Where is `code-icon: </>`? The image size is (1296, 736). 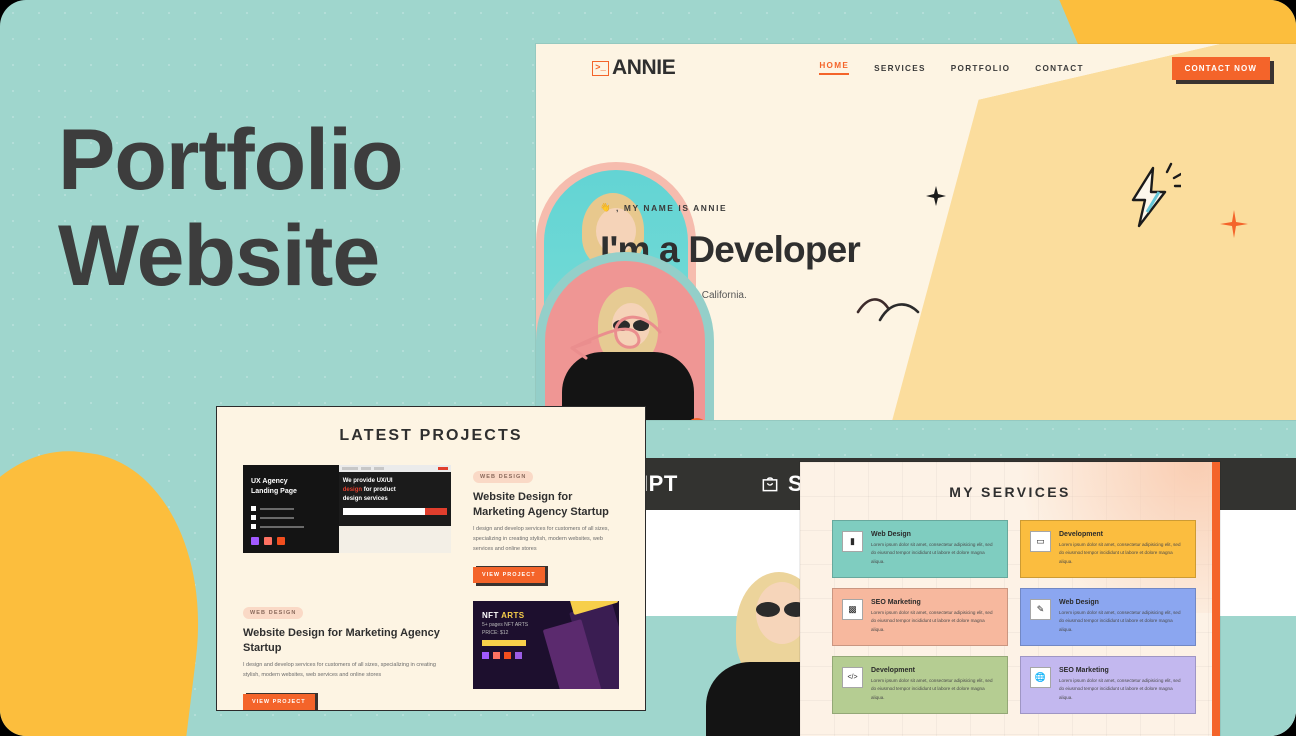
code-icon: </> is located at coordinates (852, 677).